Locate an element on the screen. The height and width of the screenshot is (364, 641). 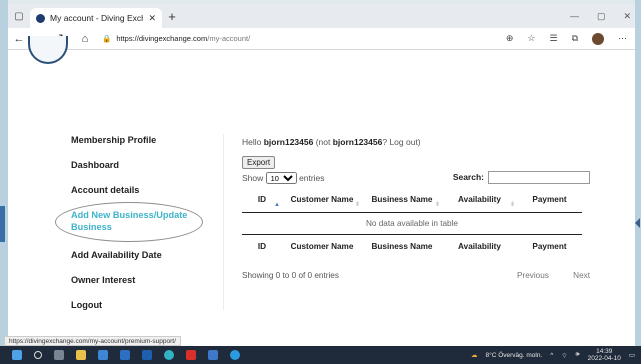
favorites-icon: ☰ is located at coordinates (553, 38).